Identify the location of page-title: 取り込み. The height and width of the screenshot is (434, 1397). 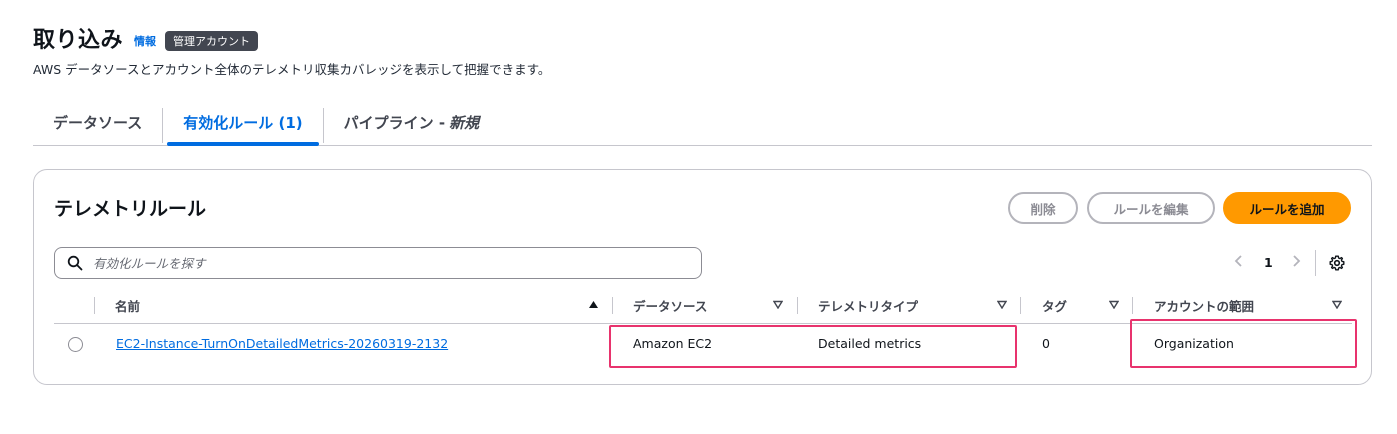
(78, 40).